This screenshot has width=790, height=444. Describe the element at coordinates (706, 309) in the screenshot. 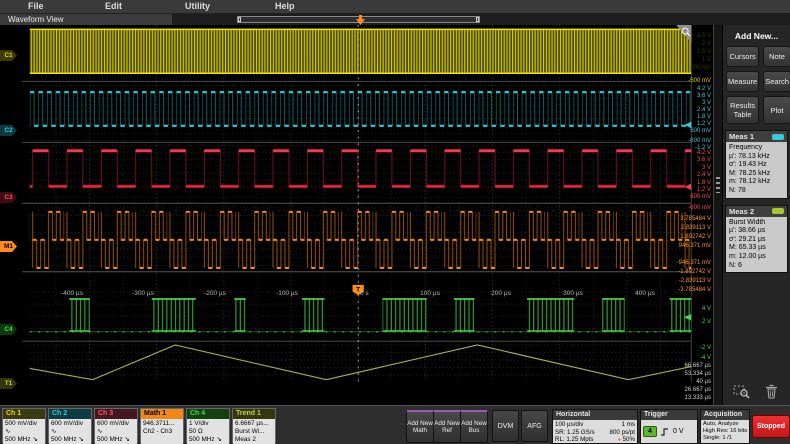

I see `ch4-scale-label: 4 V` at that location.